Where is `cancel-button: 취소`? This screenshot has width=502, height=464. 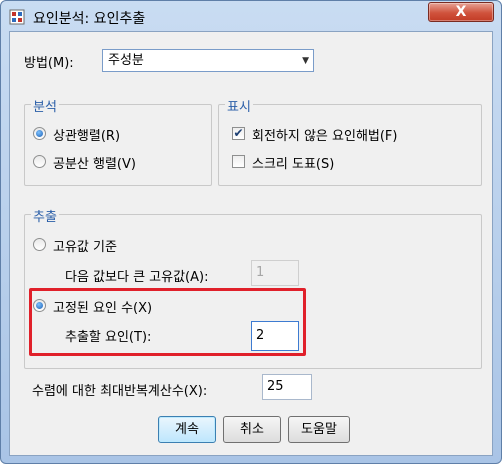
cancel-button: 취소 is located at coordinates (252, 429).